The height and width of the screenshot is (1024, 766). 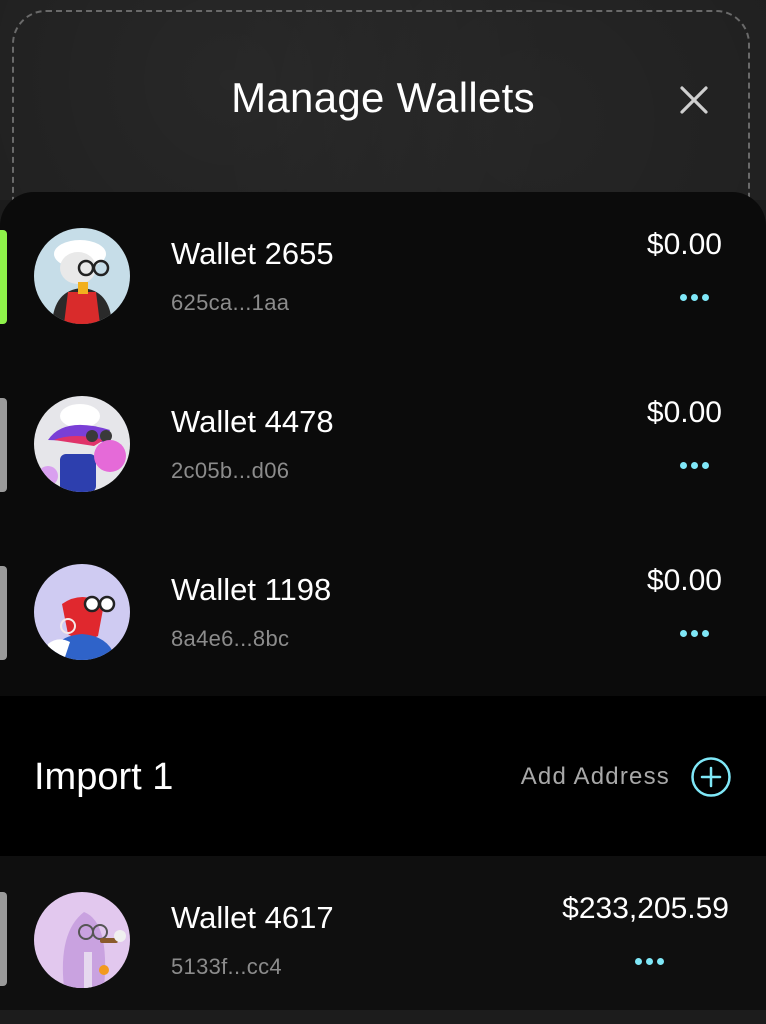 I want to click on wallet-address: 625ca...1aa, so click(x=230, y=302).